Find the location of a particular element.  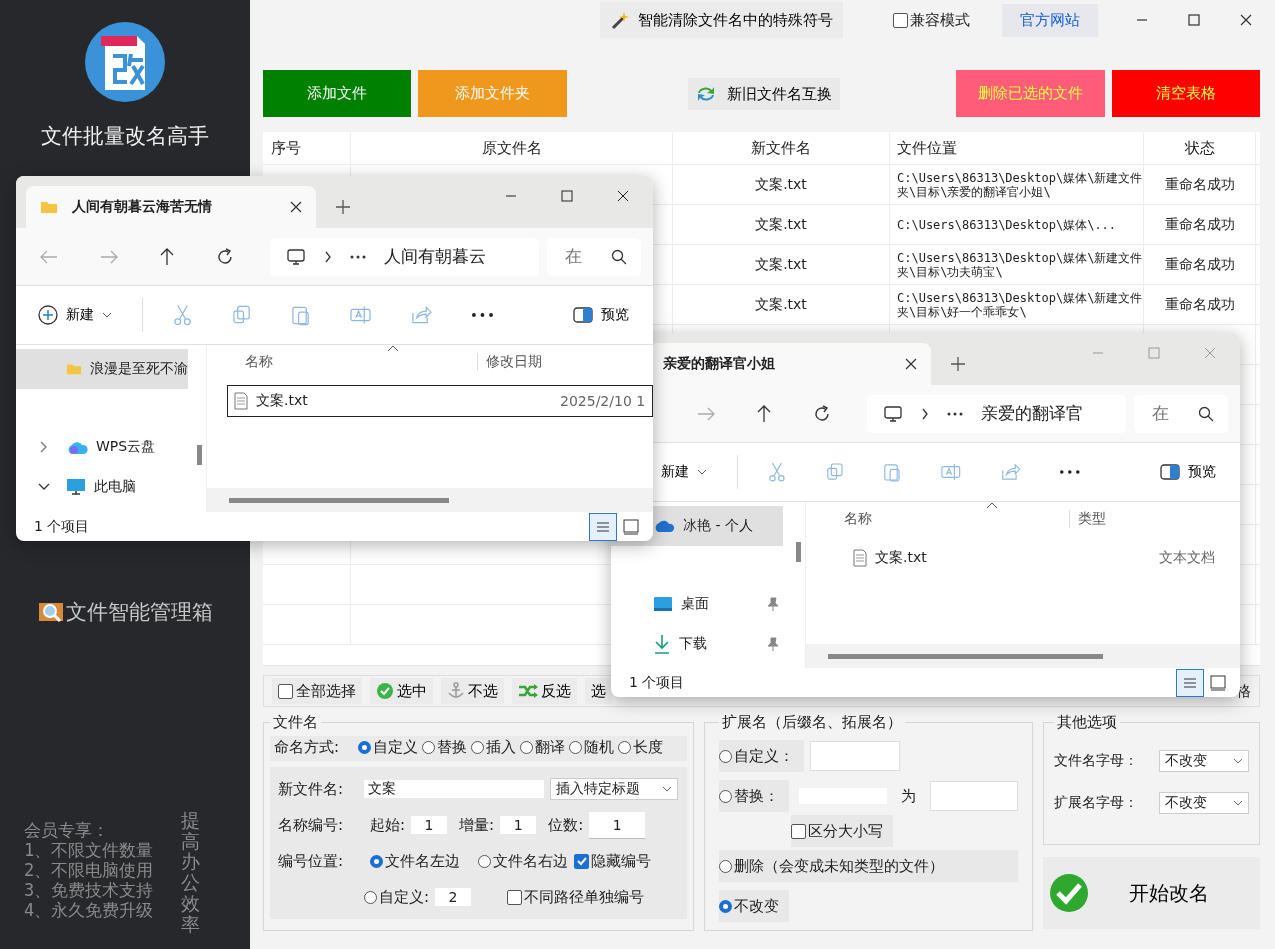

position-radio: 文件名左边 is located at coordinates (415, 861).